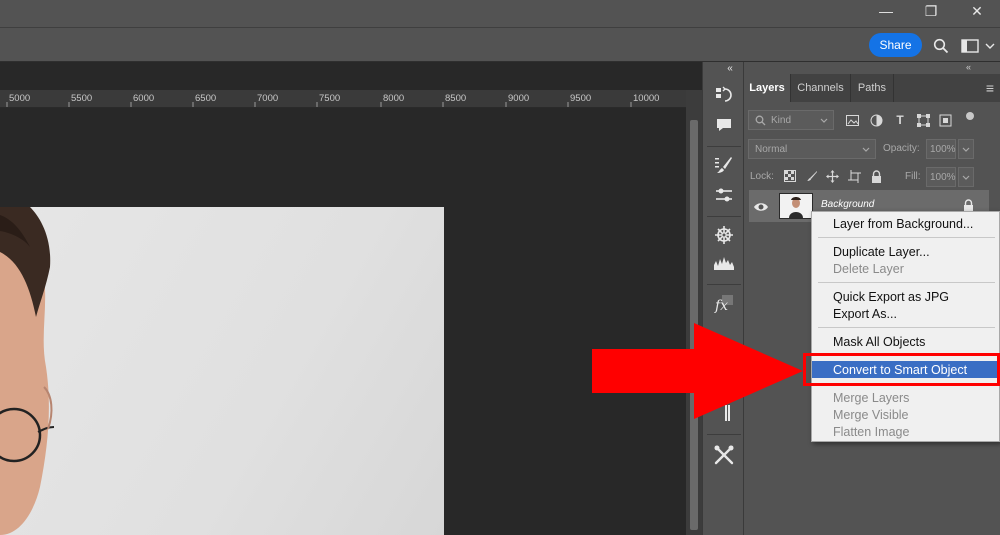  What do you see at coordinates (871, 431) in the screenshot?
I see `menu-item-flatten-image: Flatten Image` at bounding box center [871, 431].